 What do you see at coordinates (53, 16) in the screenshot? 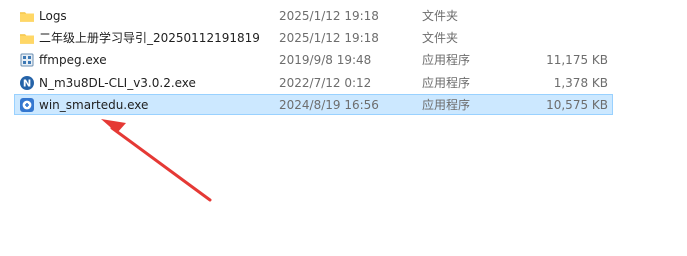
I see `file-name: Logs` at bounding box center [53, 16].